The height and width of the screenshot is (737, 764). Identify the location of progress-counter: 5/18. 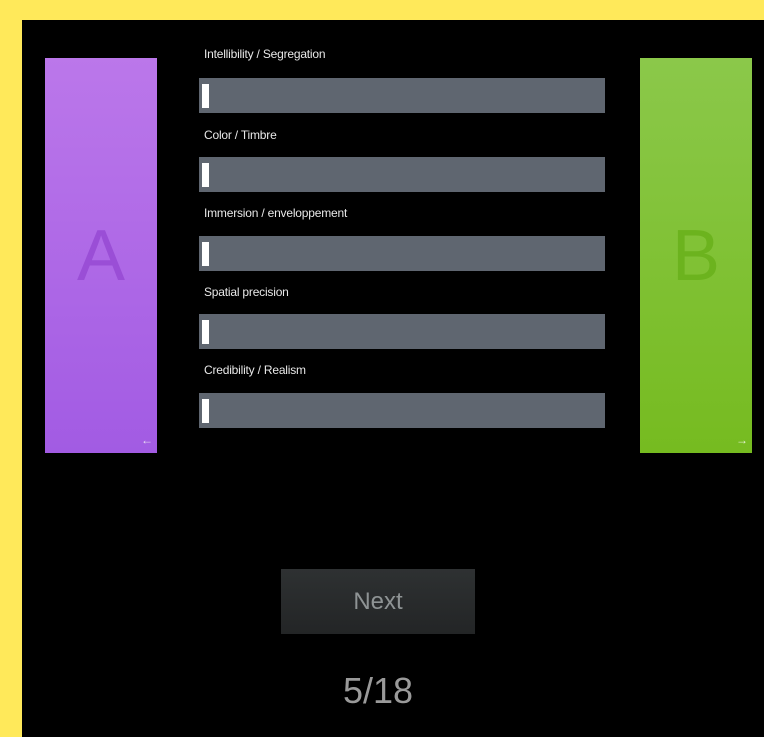
(378, 690).